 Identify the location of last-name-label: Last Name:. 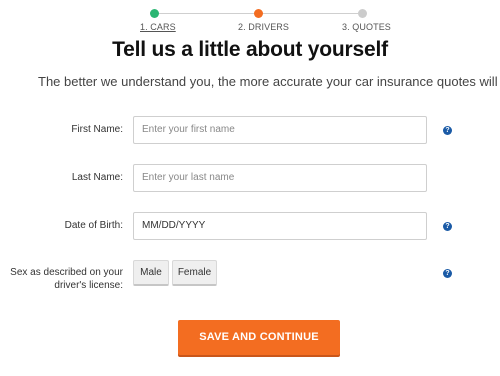
(97, 177).